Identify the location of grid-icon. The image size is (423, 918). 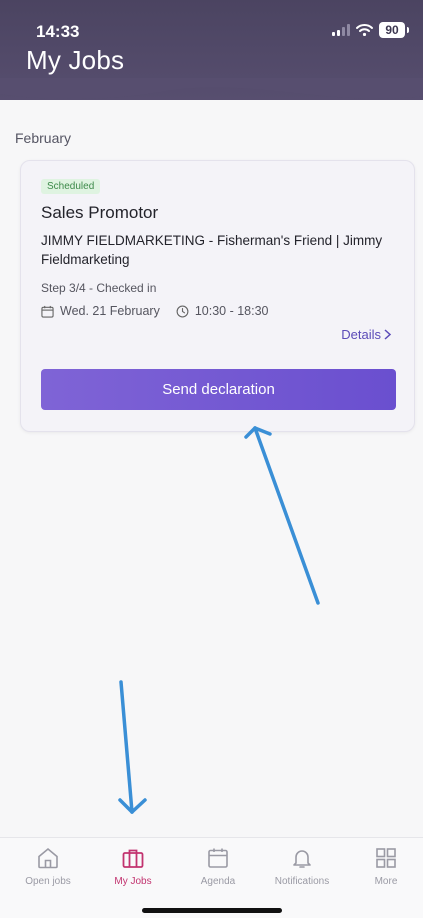
(386, 858).